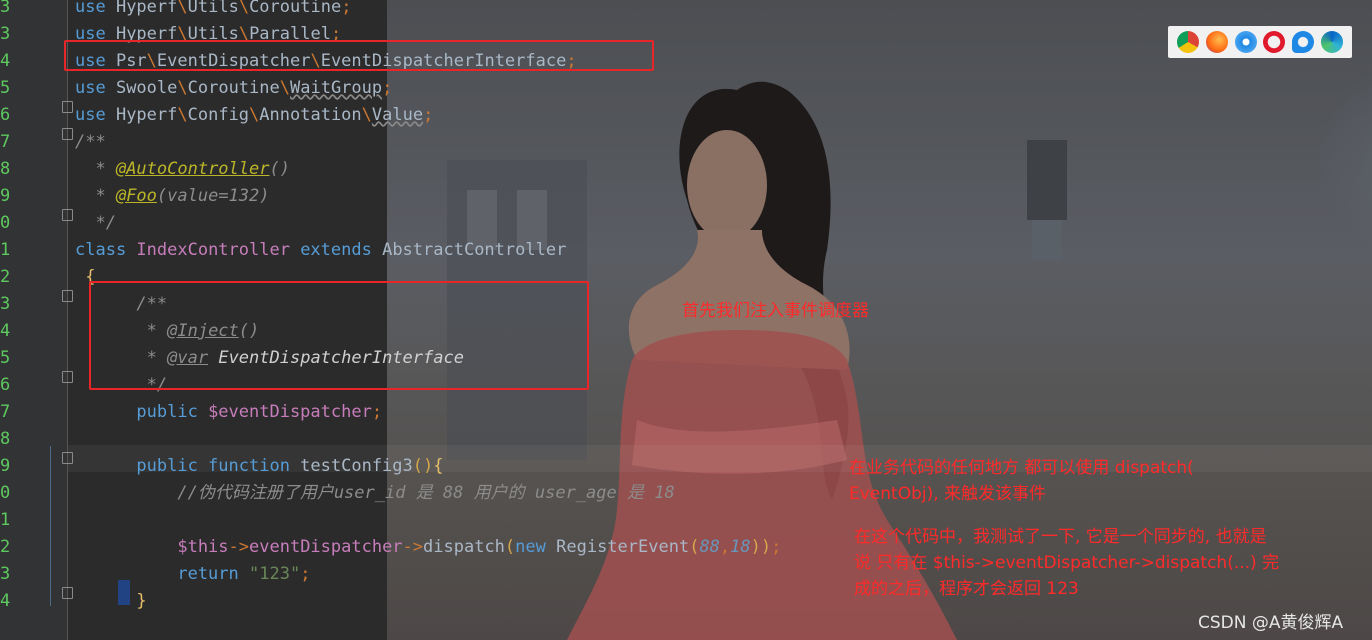  Describe the element at coordinates (90, 142) in the screenshot. I see `code-token: /**` at that location.